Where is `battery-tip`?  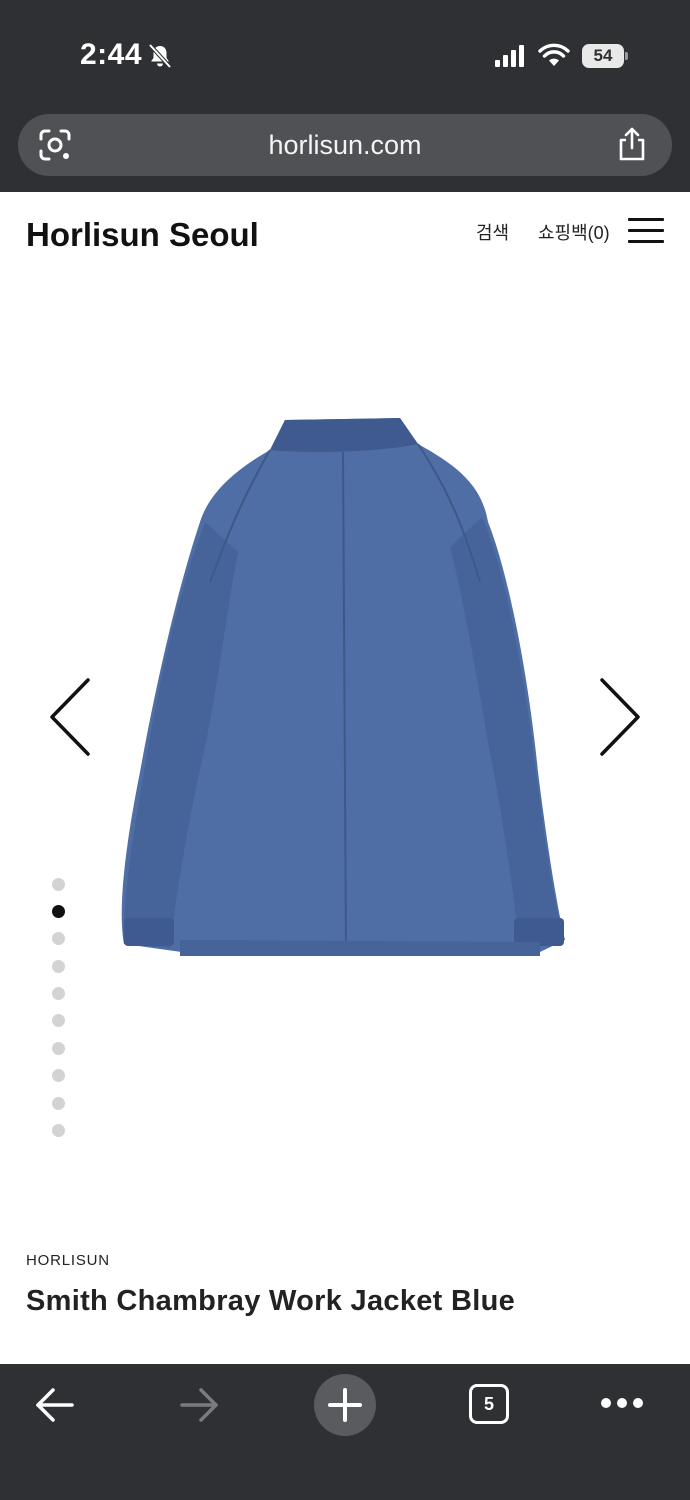 battery-tip is located at coordinates (626, 56).